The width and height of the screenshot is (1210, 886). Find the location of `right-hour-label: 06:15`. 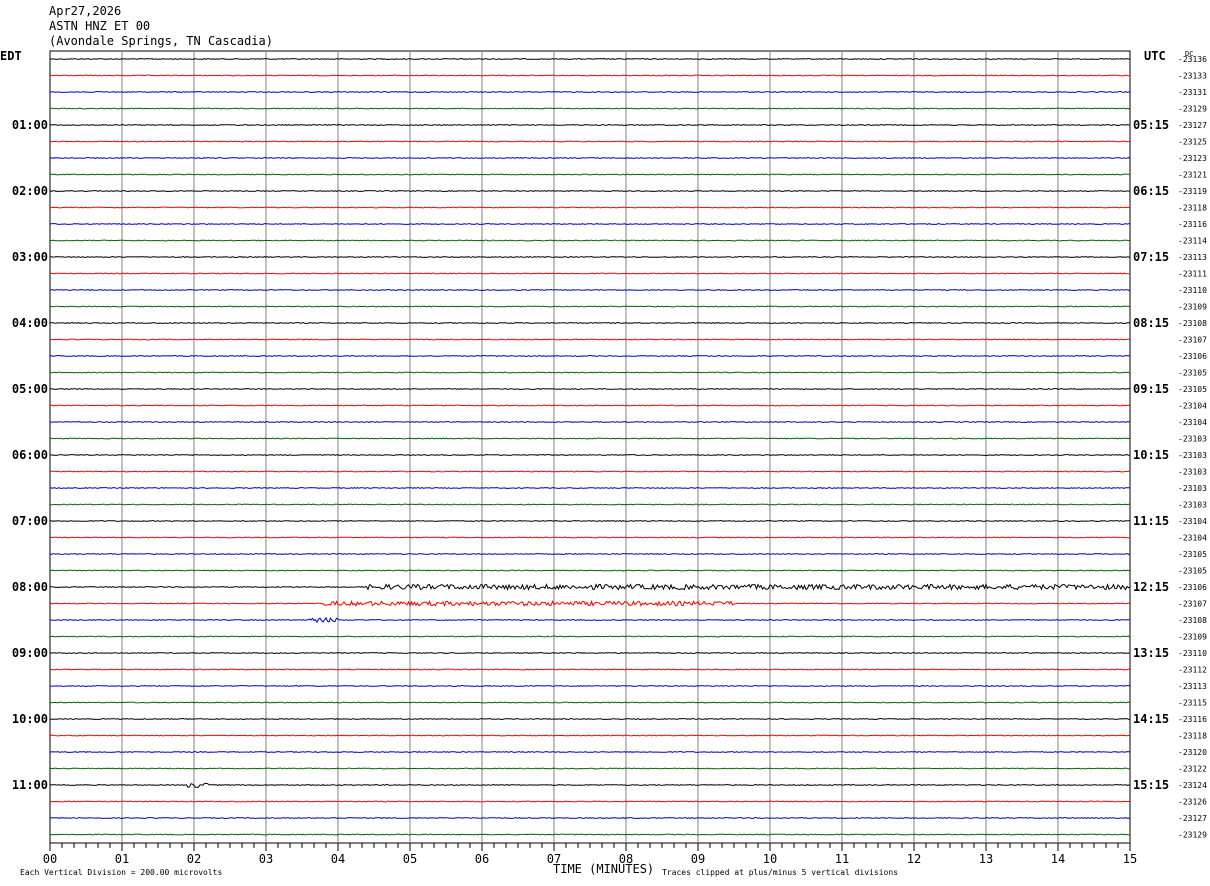

right-hour-label: 06:15 is located at coordinates (1151, 191).